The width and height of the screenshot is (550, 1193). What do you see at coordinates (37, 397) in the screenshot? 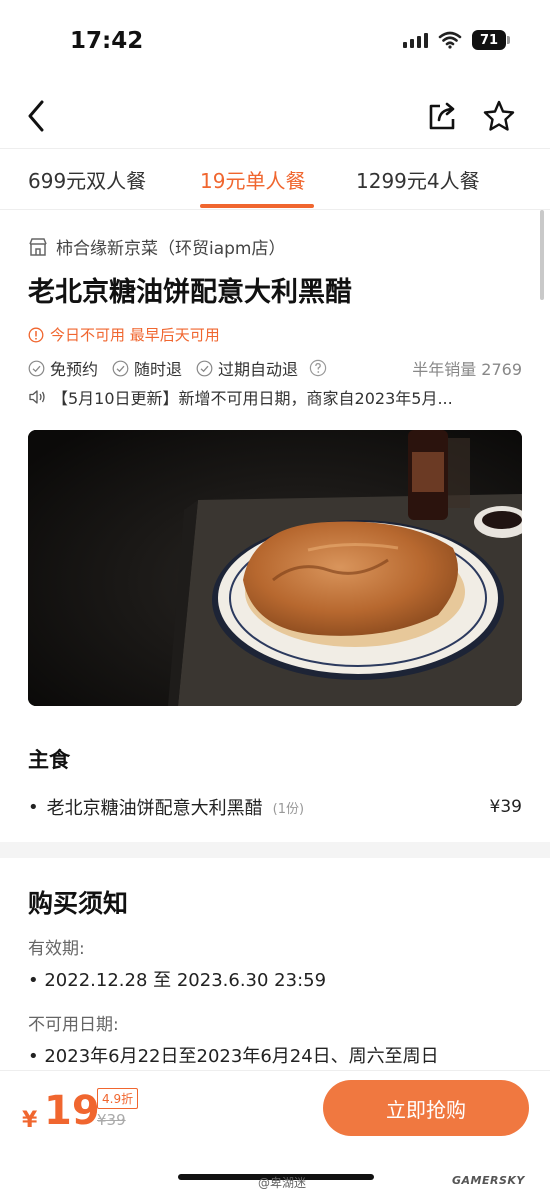
I see `speaker-icon` at bounding box center [37, 397].